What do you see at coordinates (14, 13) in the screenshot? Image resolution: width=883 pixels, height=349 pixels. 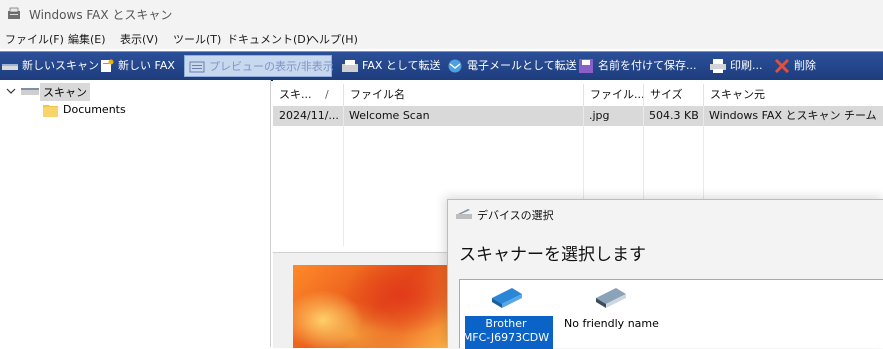 I see `fax-app-icon` at bounding box center [14, 13].